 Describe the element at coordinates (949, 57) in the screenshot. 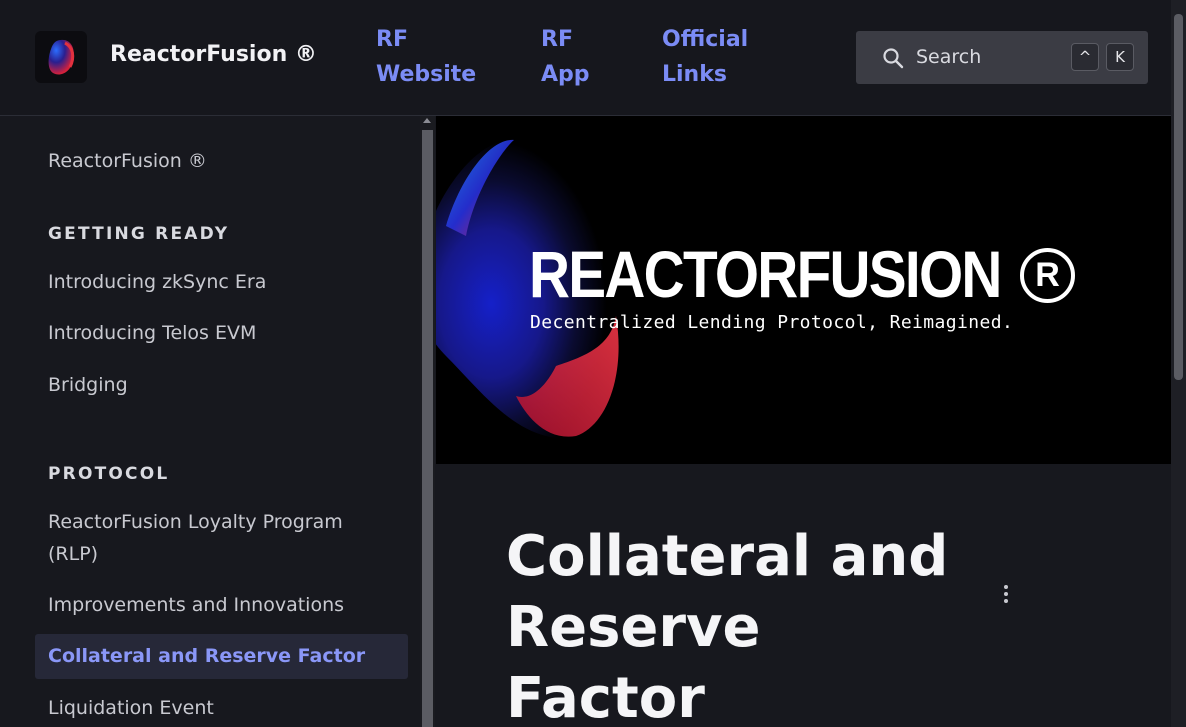

I see `search-label: Search` at that location.